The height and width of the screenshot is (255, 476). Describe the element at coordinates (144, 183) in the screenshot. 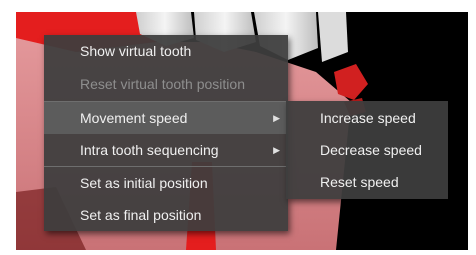

I see `menu-item-label: Set as initial position` at that location.